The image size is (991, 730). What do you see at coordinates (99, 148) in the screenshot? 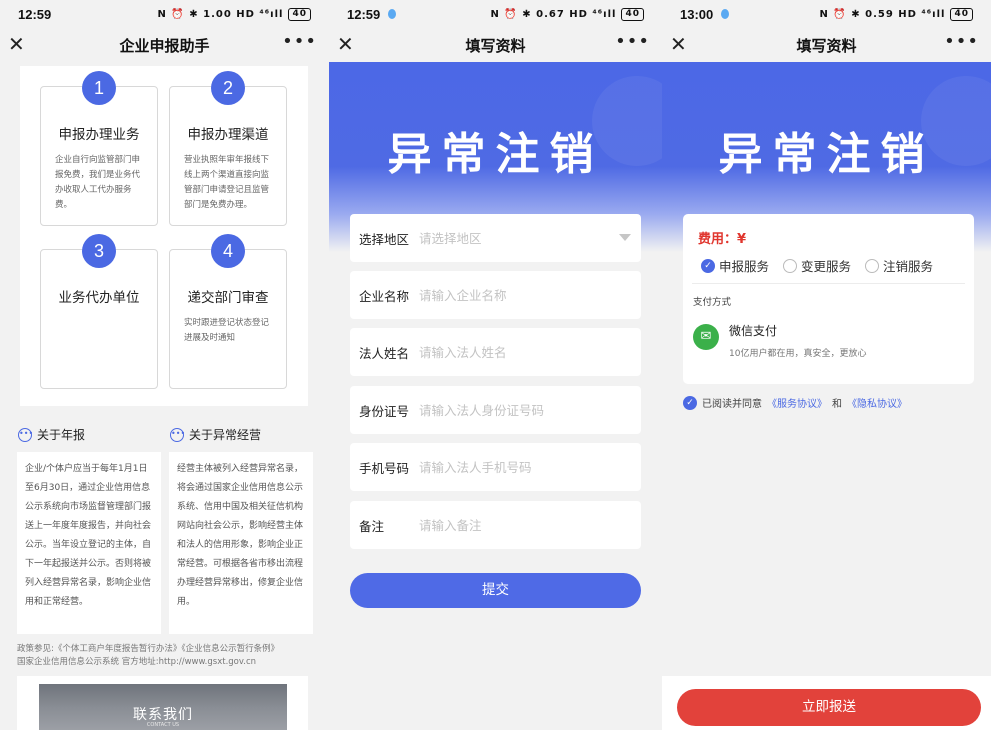
I see `step-card-1: 1 申报办理业务 企业自行向监管部门申报免费，我们是业务代办收取人工代办服务费。` at bounding box center [99, 148].